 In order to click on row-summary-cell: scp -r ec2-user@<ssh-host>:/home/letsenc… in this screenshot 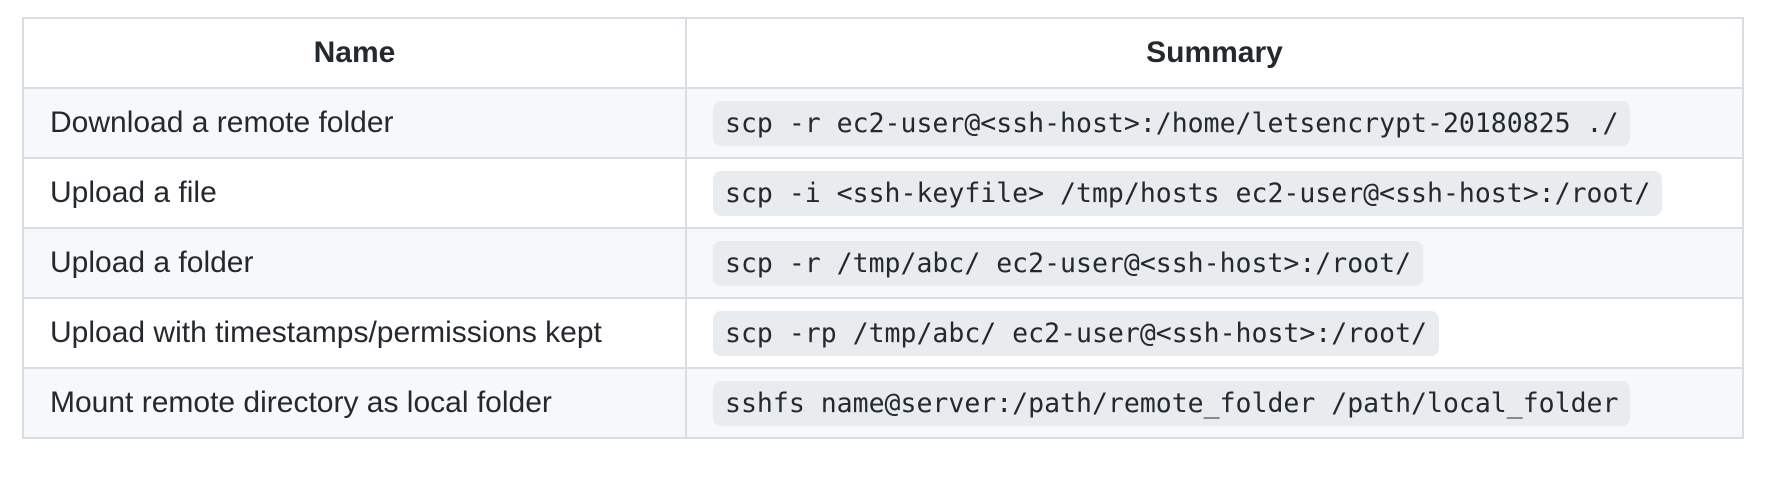, I will do `click(1214, 123)`.